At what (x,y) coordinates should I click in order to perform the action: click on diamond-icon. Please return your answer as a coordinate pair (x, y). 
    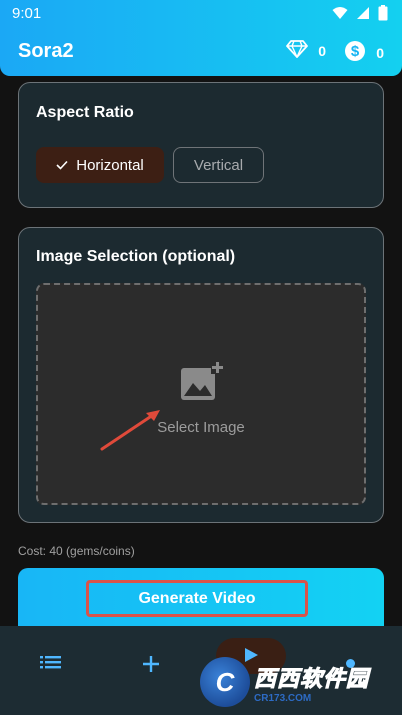
    Looking at the image, I should click on (297, 50).